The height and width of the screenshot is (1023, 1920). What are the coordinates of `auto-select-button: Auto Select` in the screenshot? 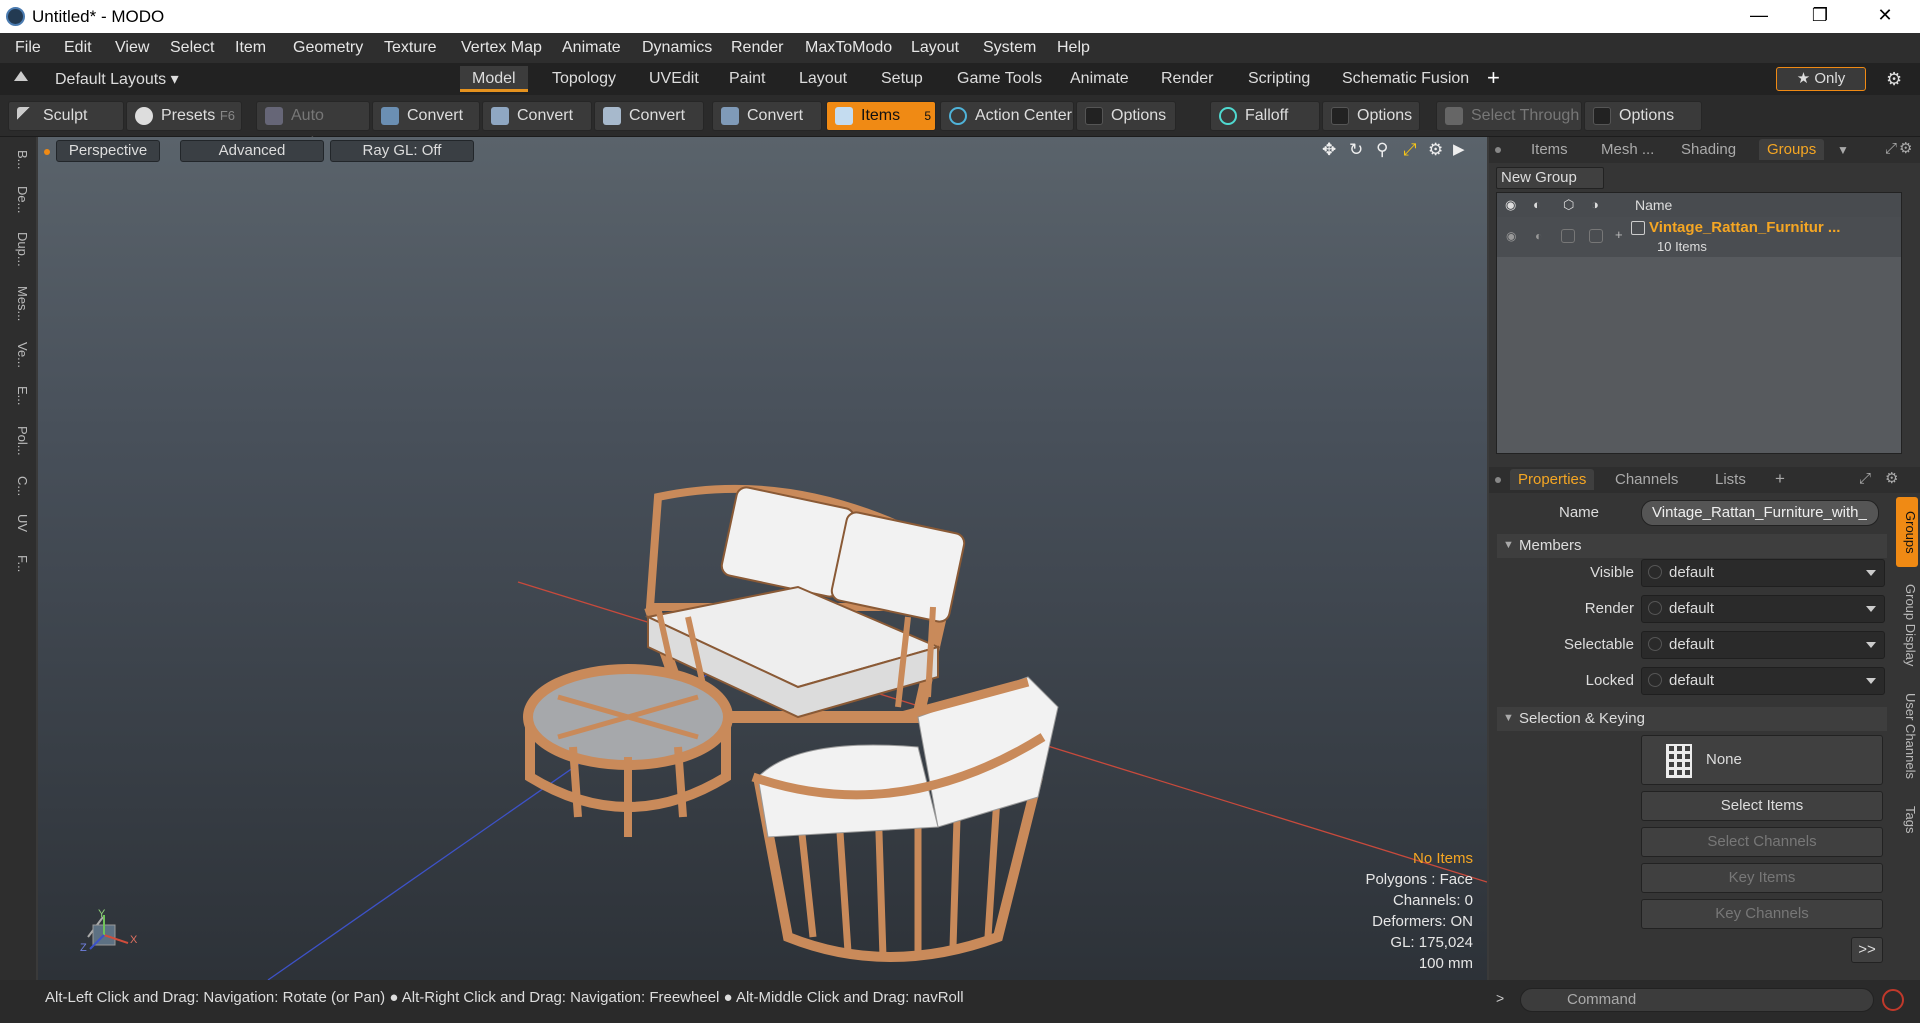 It's located at (313, 126).